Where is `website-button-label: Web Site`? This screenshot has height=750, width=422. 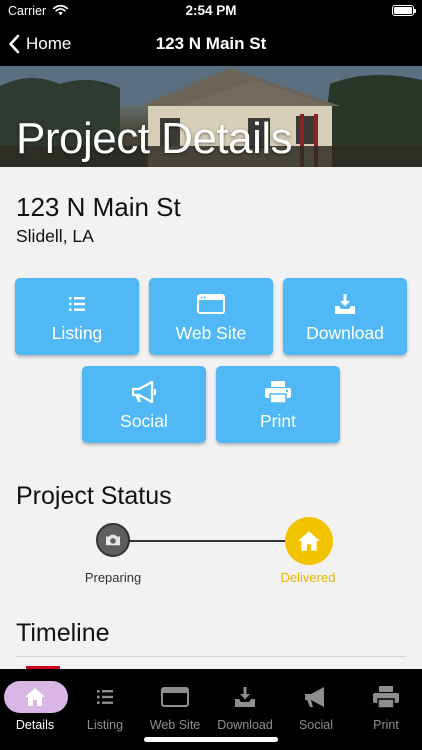 website-button-label: Web Site is located at coordinates (211, 333).